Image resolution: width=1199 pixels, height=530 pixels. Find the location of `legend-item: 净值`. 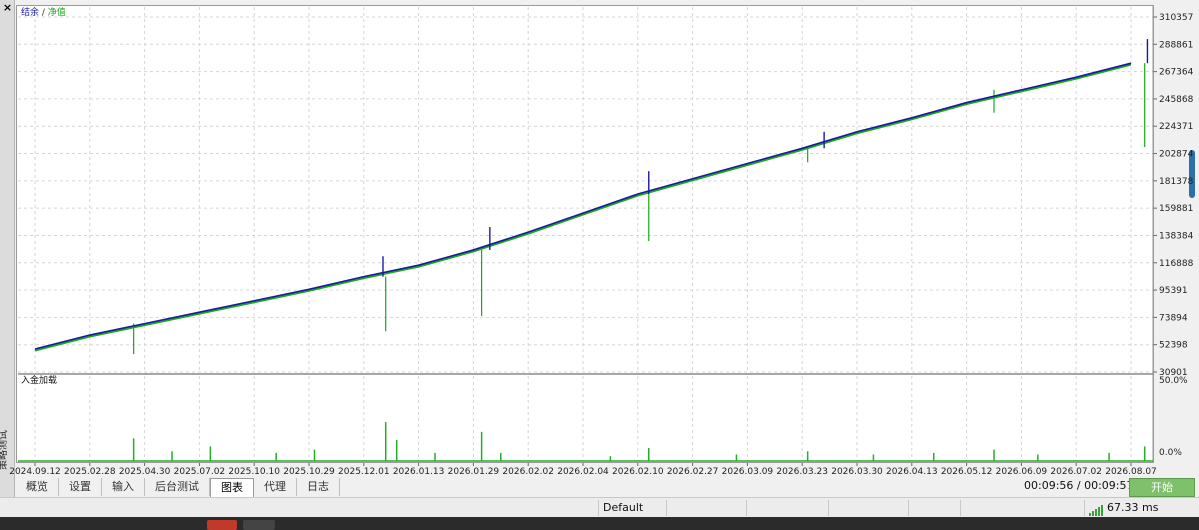

legend-item: 净值 is located at coordinates (57, 12).